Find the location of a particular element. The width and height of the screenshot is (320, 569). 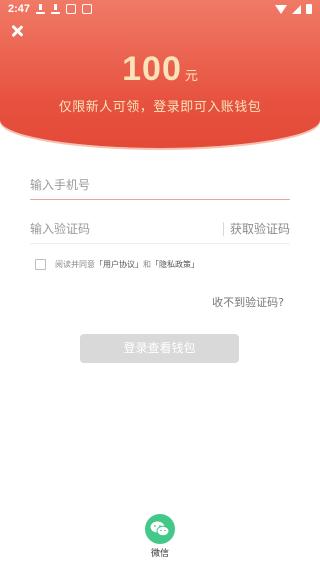

no-code-link: 收不到验证码? is located at coordinates (248, 302).